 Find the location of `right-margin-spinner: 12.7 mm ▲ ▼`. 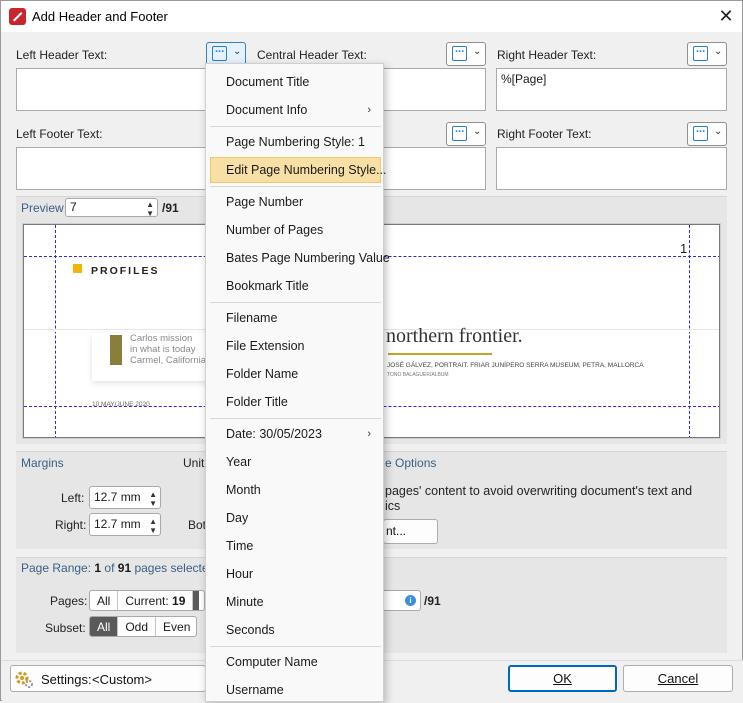

right-margin-spinner: 12.7 mm ▲ ▼ is located at coordinates (125, 524).